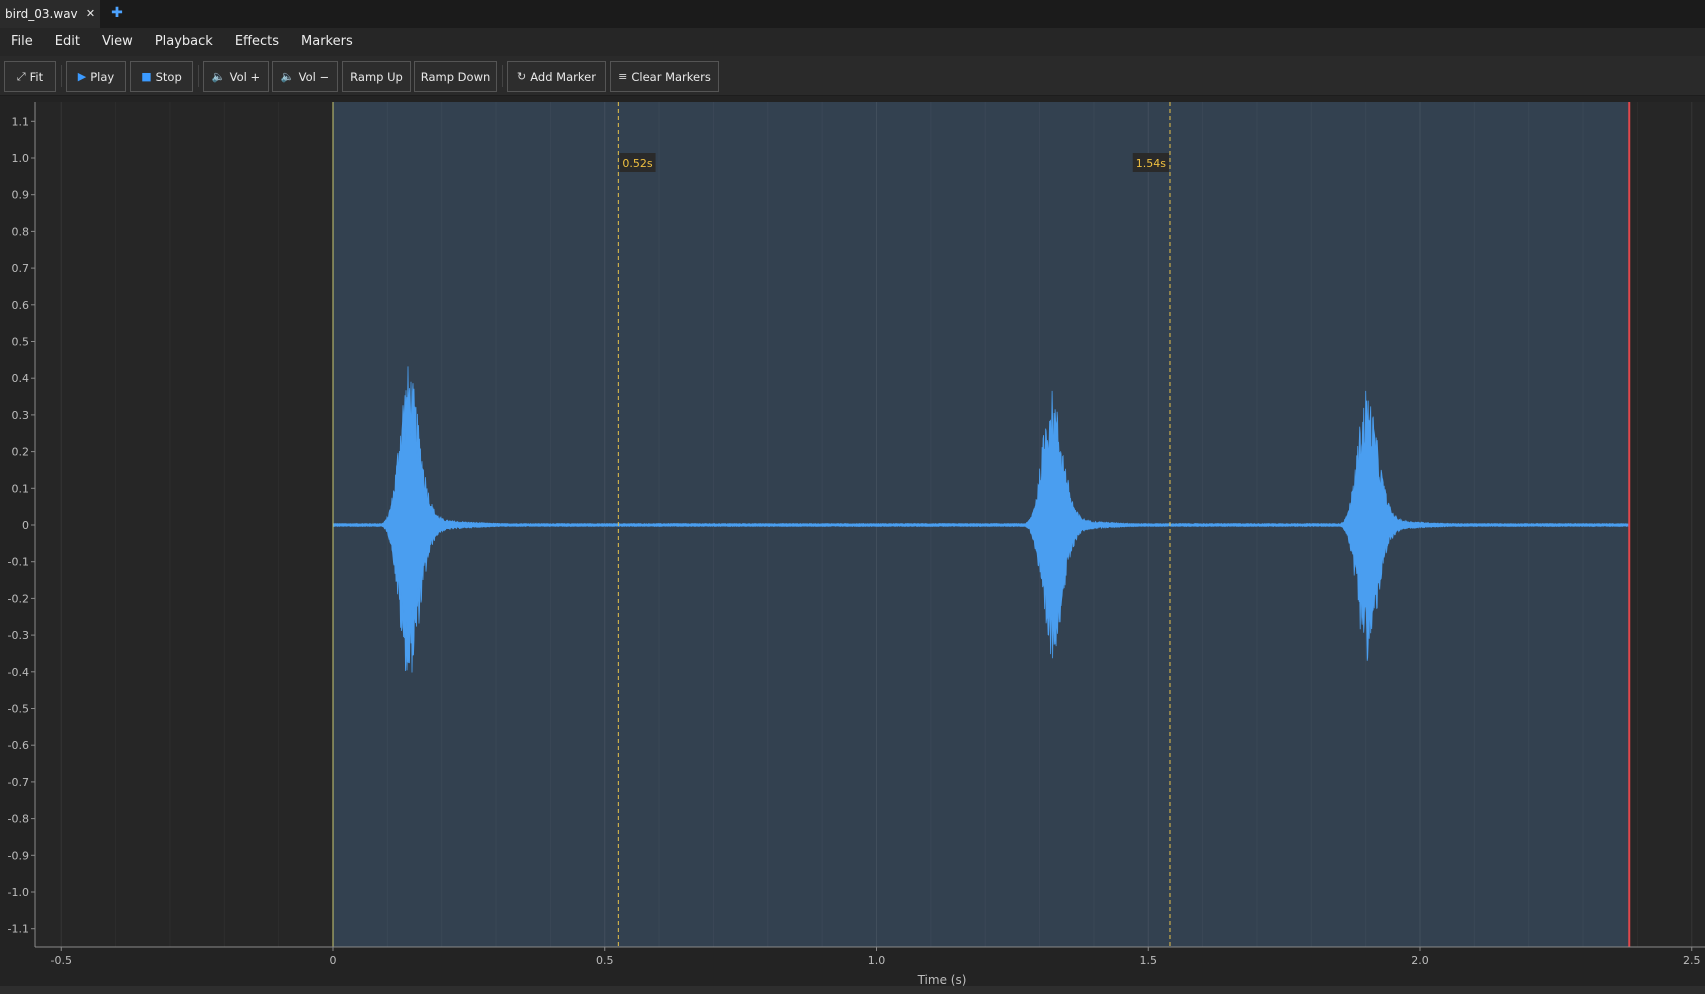 The image size is (1705, 994). What do you see at coordinates (852, 42) in the screenshot?
I see `menu-bar: File Edit View Playback Effects Markers` at bounding box center [852, 42].